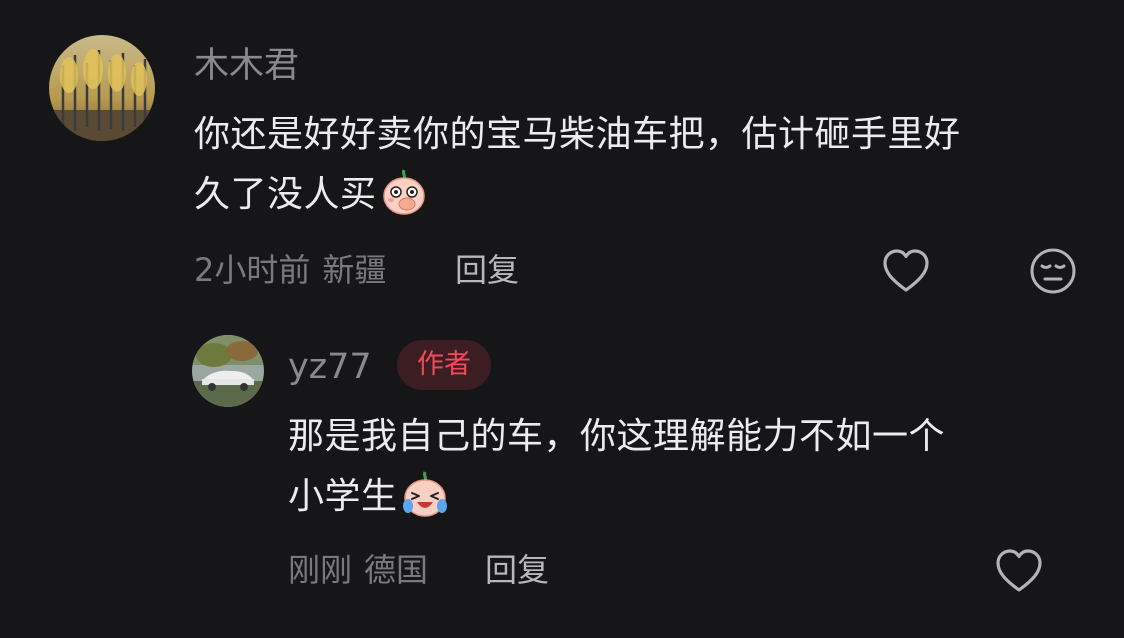 The image size is (1124, 638). I want to click on comment-time: 2小时前, so click(252, 270).